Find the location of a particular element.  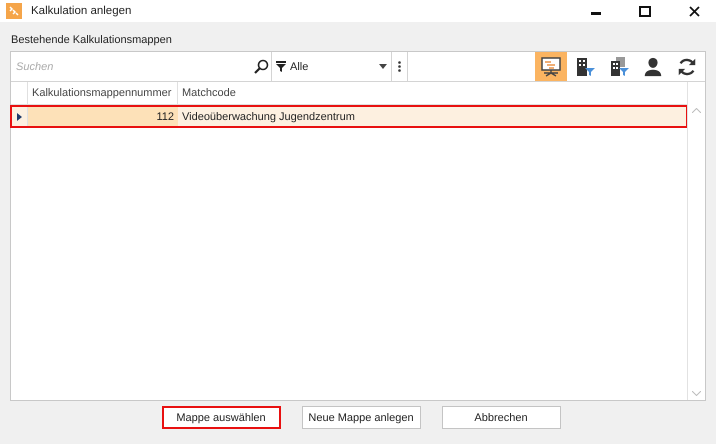

presentation-icon is located at coordinates (551, 66).